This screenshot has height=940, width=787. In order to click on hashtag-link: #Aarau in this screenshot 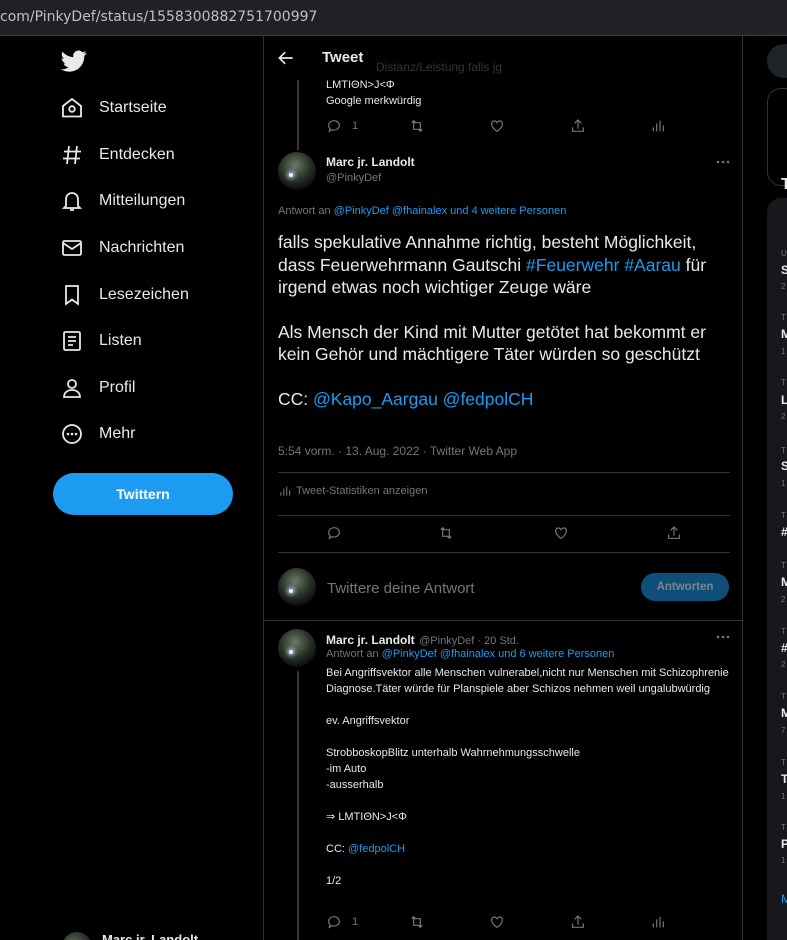, I will do `click(652, 265)`.